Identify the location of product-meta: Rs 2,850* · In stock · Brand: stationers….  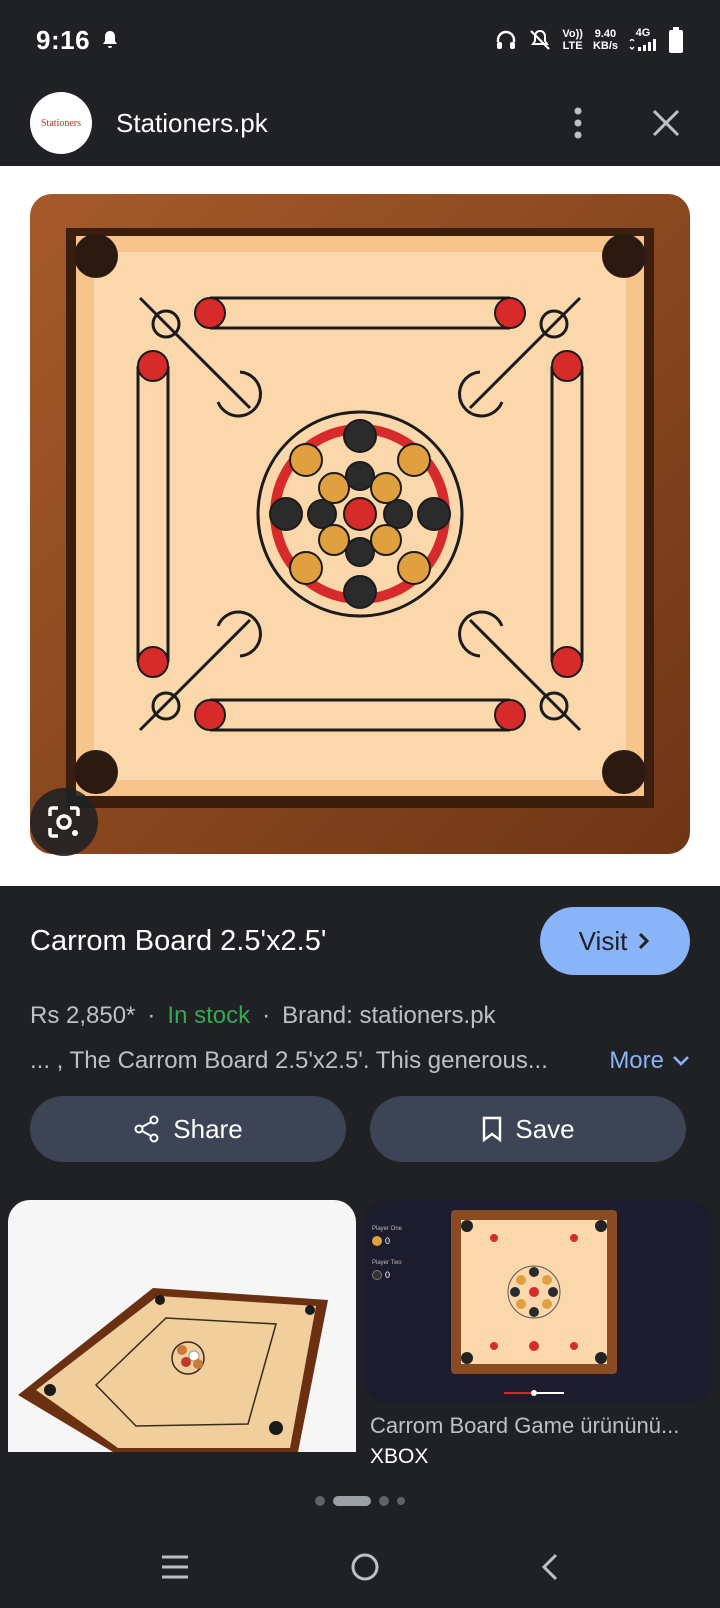
(360, 1016).